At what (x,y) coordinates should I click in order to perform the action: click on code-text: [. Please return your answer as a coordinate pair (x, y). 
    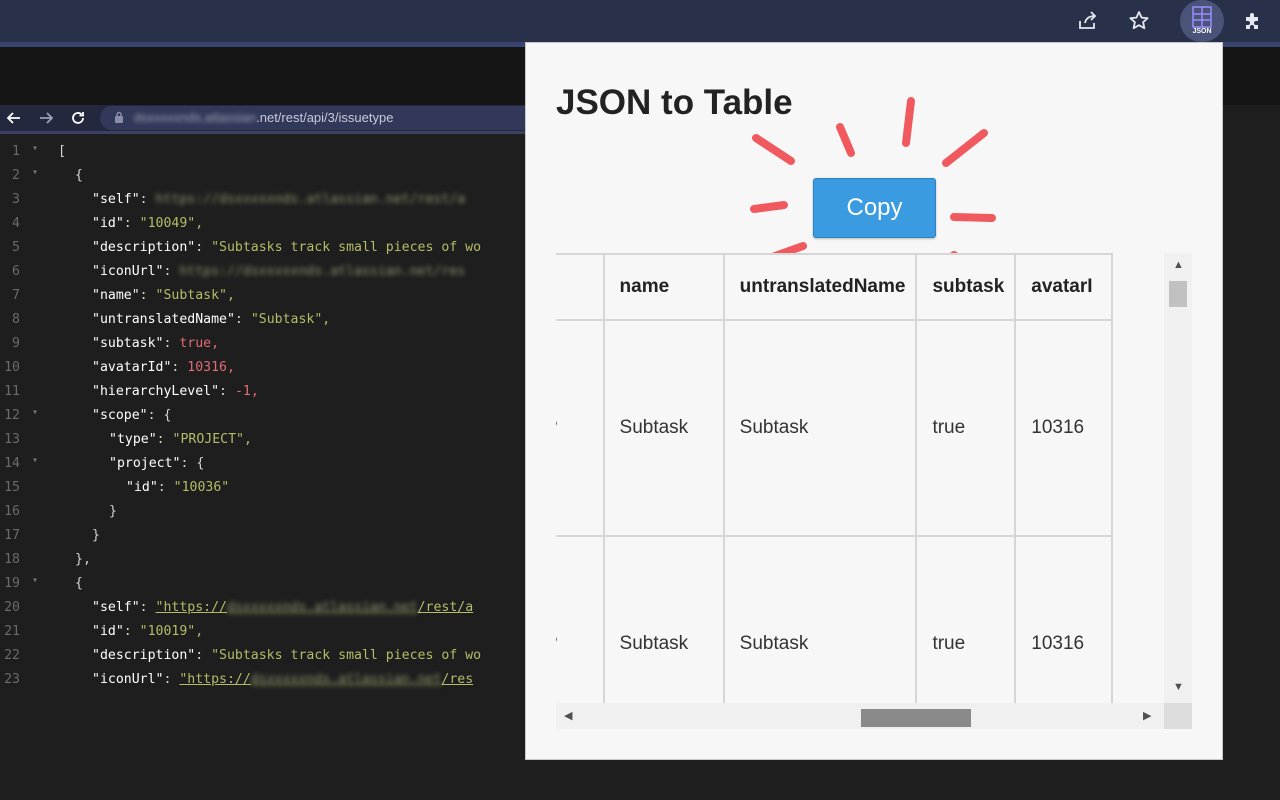
    Looking at the image, I should click on (62, 151).